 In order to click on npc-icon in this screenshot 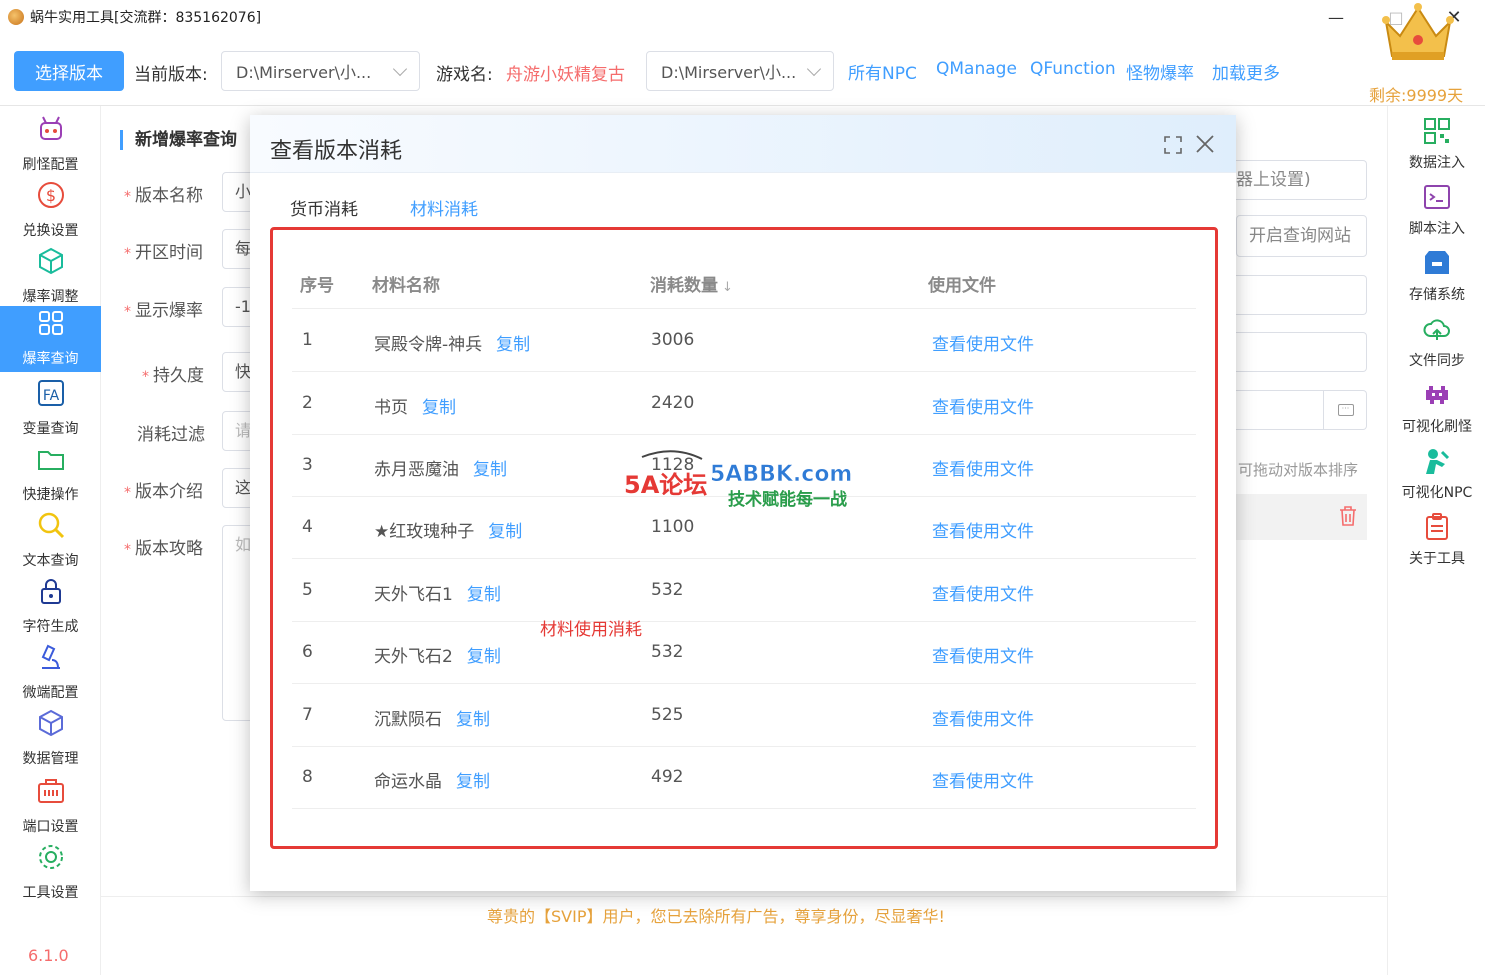, I will do `click(1438, 461)`.